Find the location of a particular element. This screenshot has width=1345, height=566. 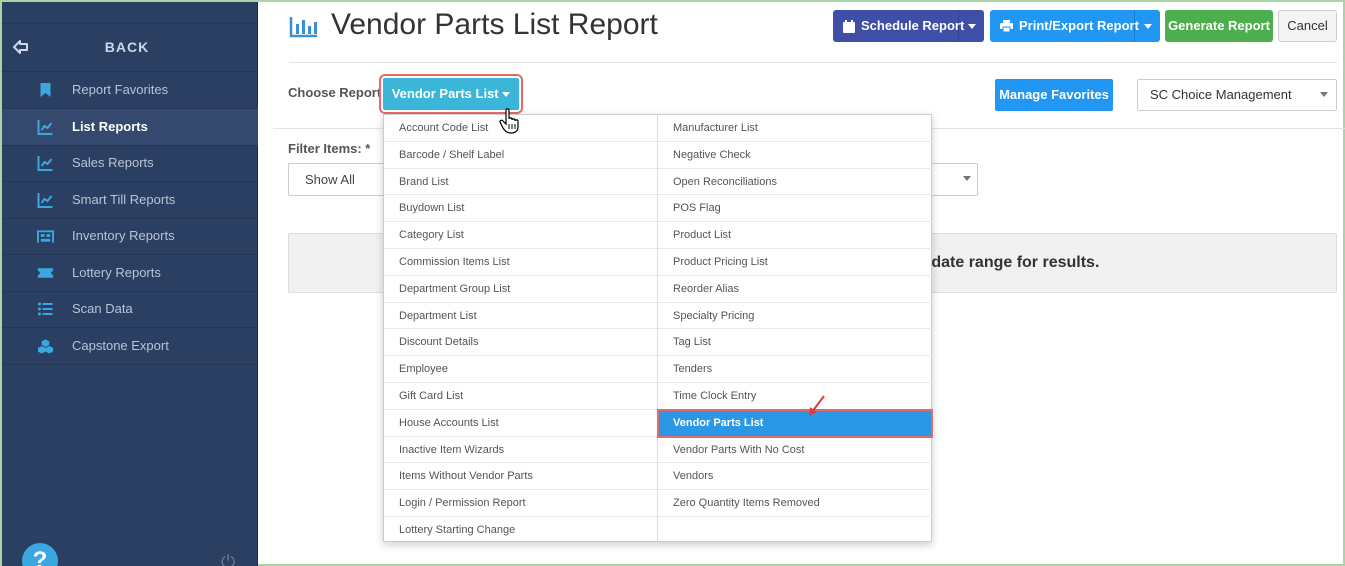

sidebar-top-bar is located at coordinates (130, 13).